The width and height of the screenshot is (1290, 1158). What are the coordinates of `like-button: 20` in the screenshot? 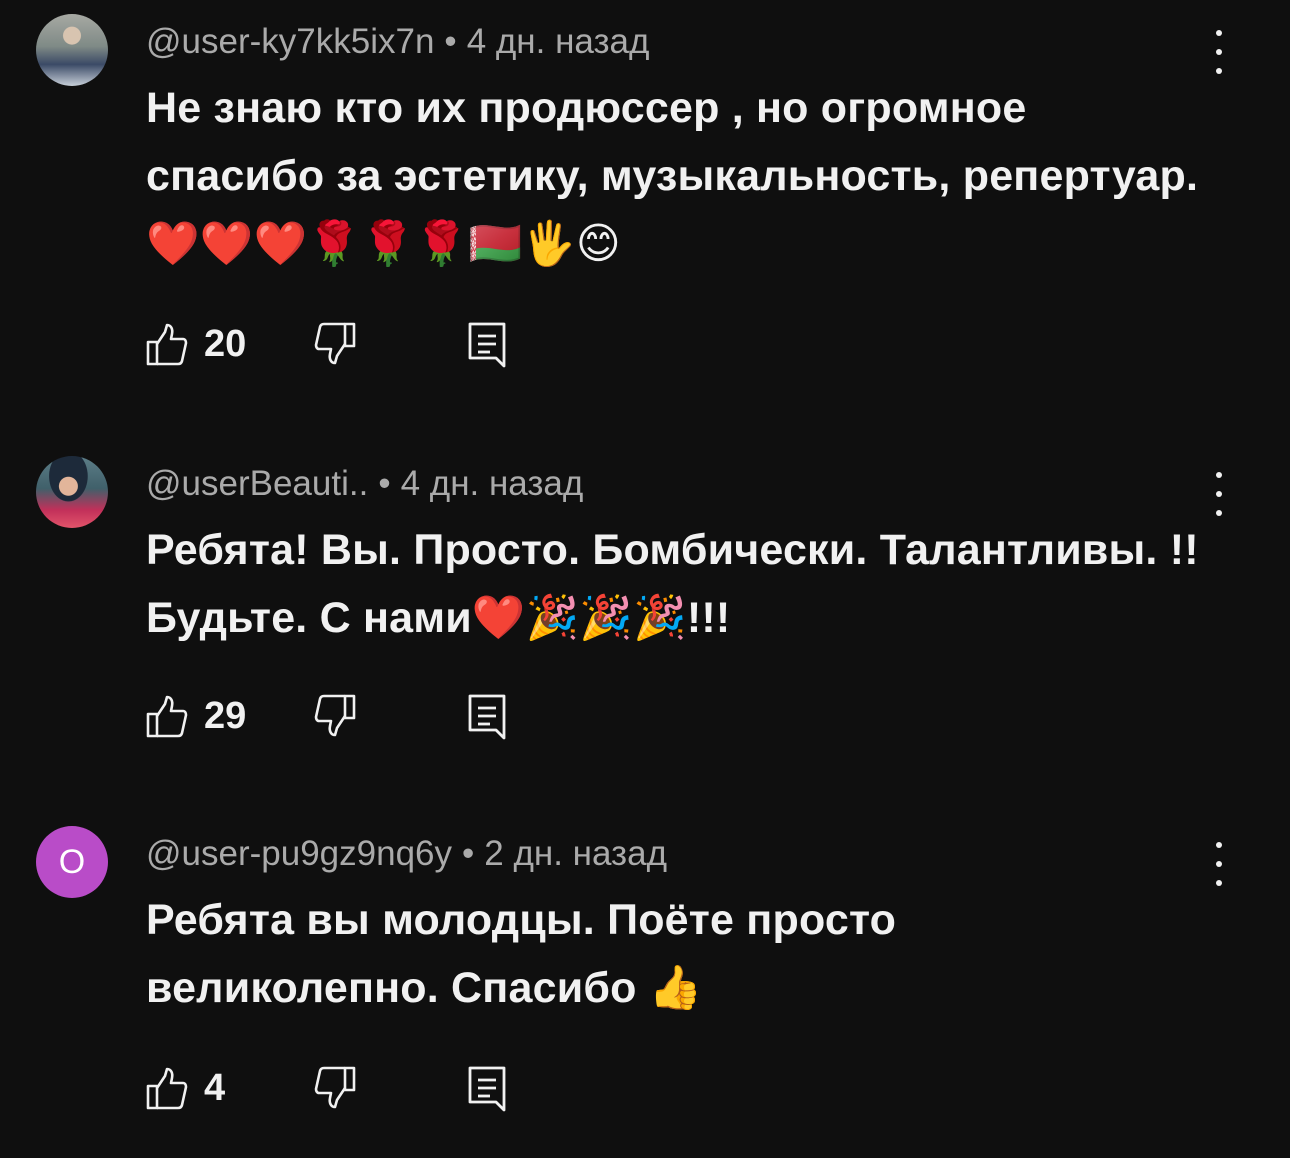 It's located at (196, 344).